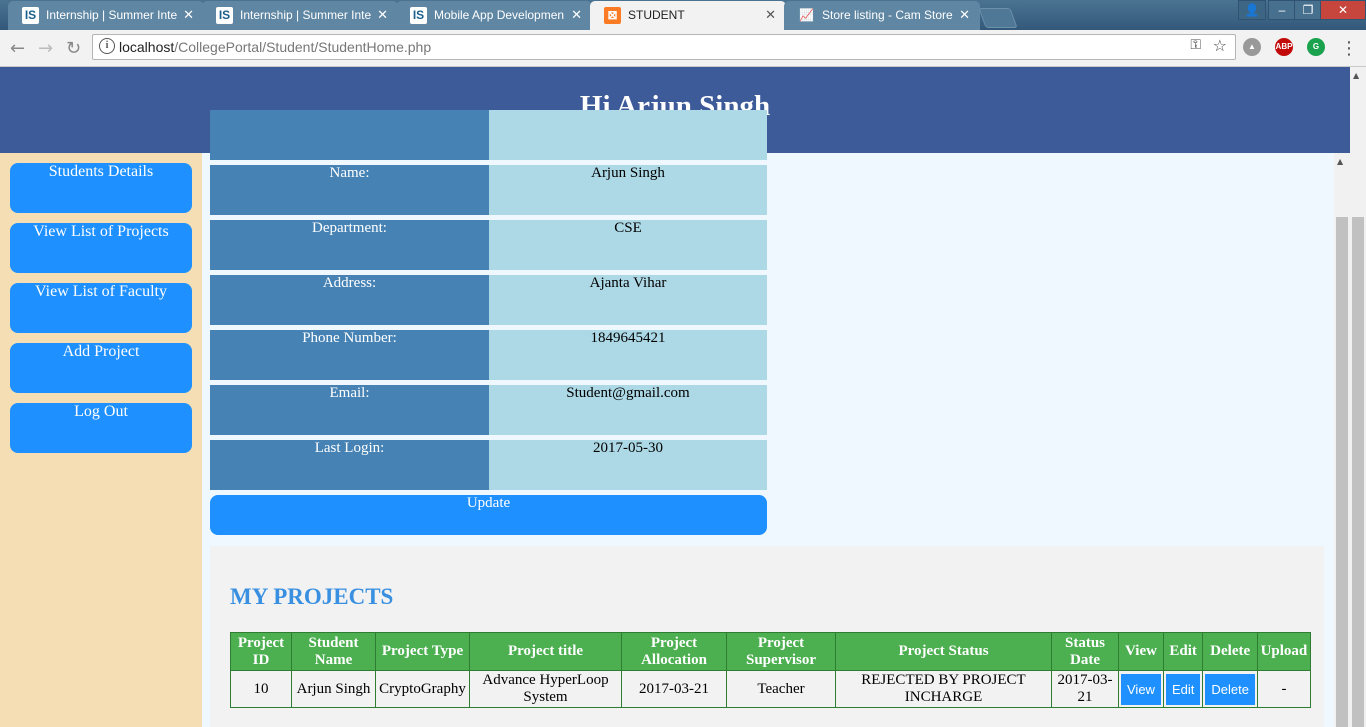  What do you see at coordinates (943, 651) in the screenshot?
I see `column-header: Project Status` at bounding box center [943, 651].